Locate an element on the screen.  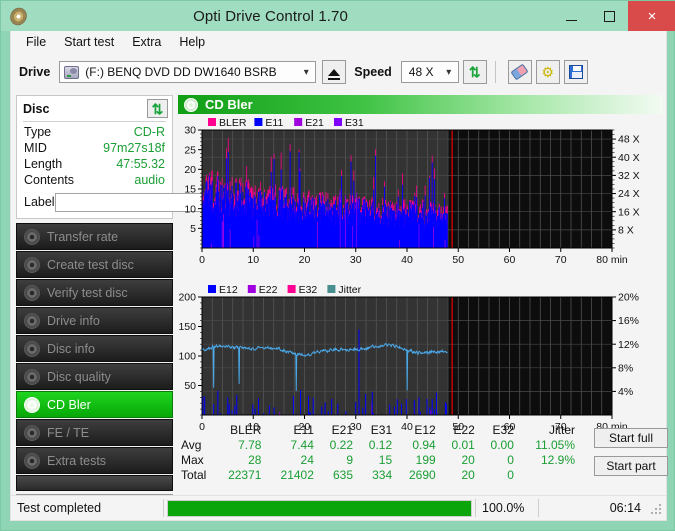
svg-text: 0 is located at coordinates (202, 260).